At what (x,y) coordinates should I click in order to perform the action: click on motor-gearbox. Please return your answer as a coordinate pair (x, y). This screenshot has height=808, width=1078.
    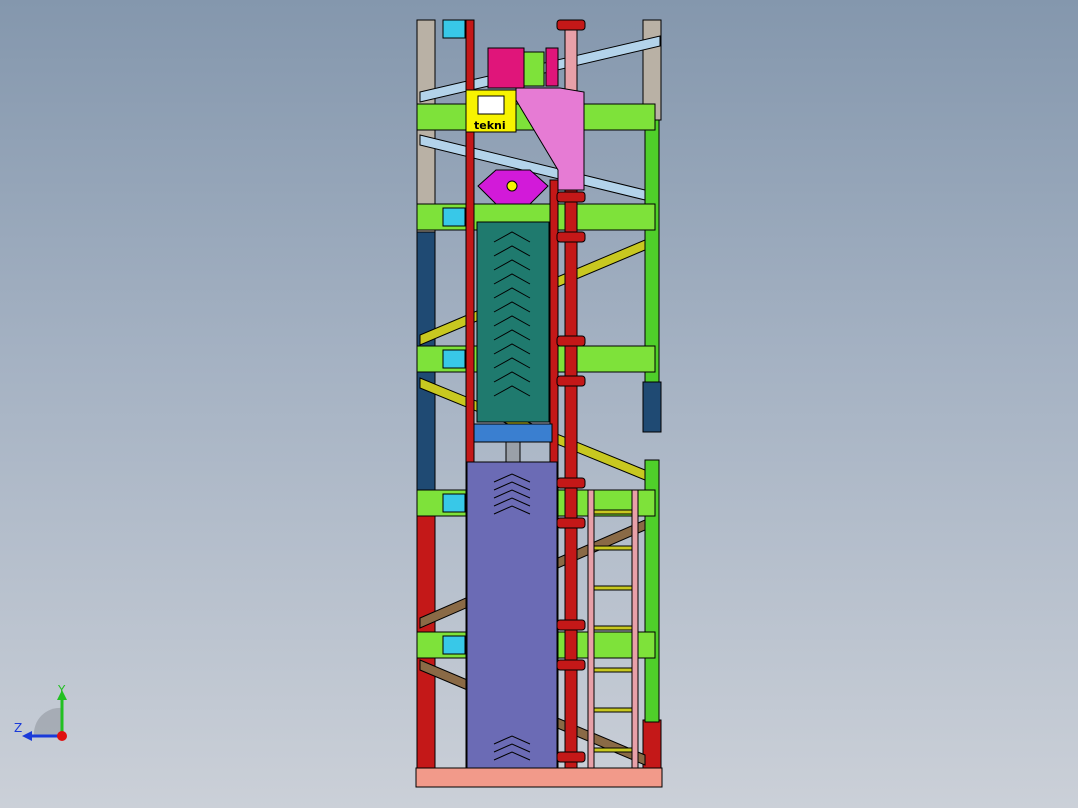
    Looking at the image, I should click on (534, 69).